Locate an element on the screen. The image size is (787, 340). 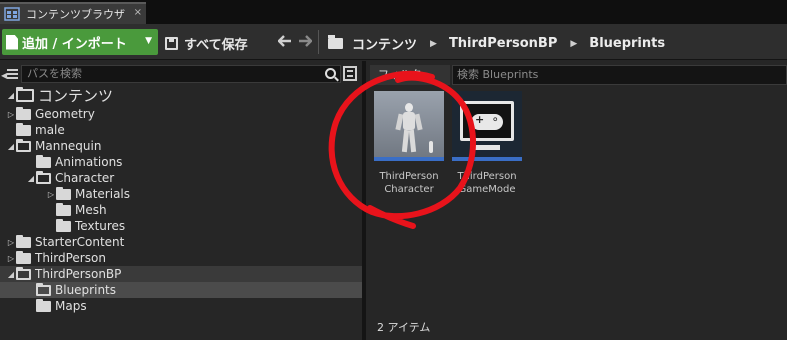
gamepad-icon is located at coordinates (487, 121).